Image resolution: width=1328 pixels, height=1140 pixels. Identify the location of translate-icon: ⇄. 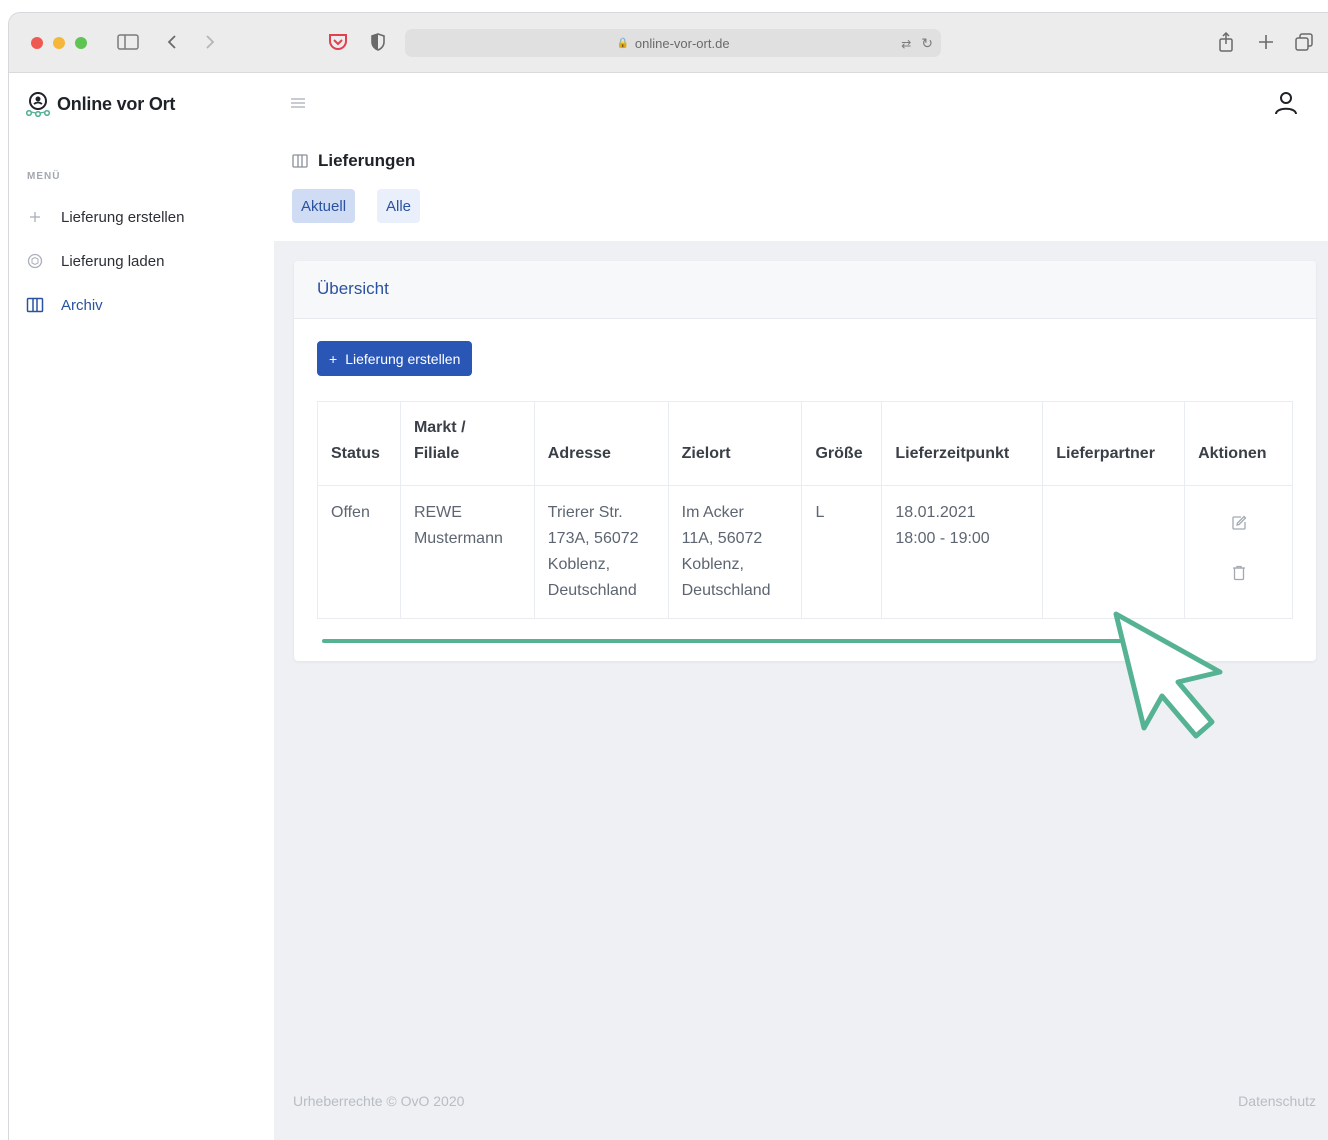
(906, 44).